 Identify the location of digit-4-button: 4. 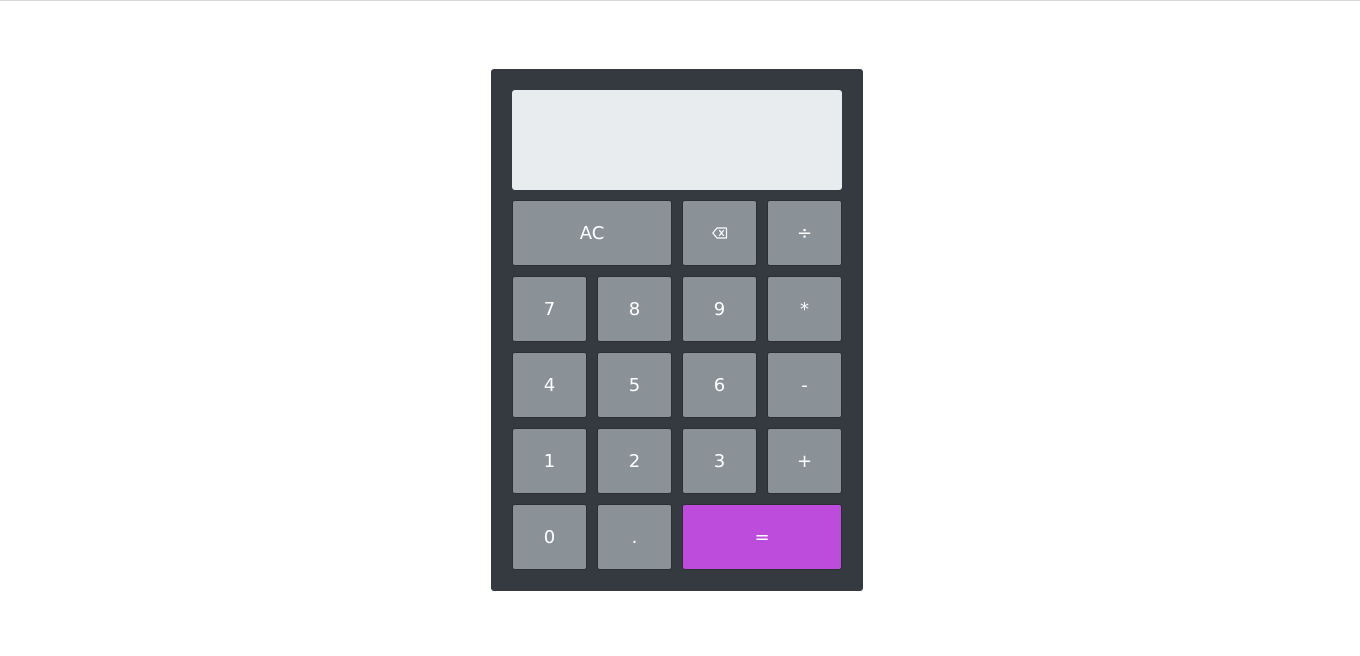
(549, 385).